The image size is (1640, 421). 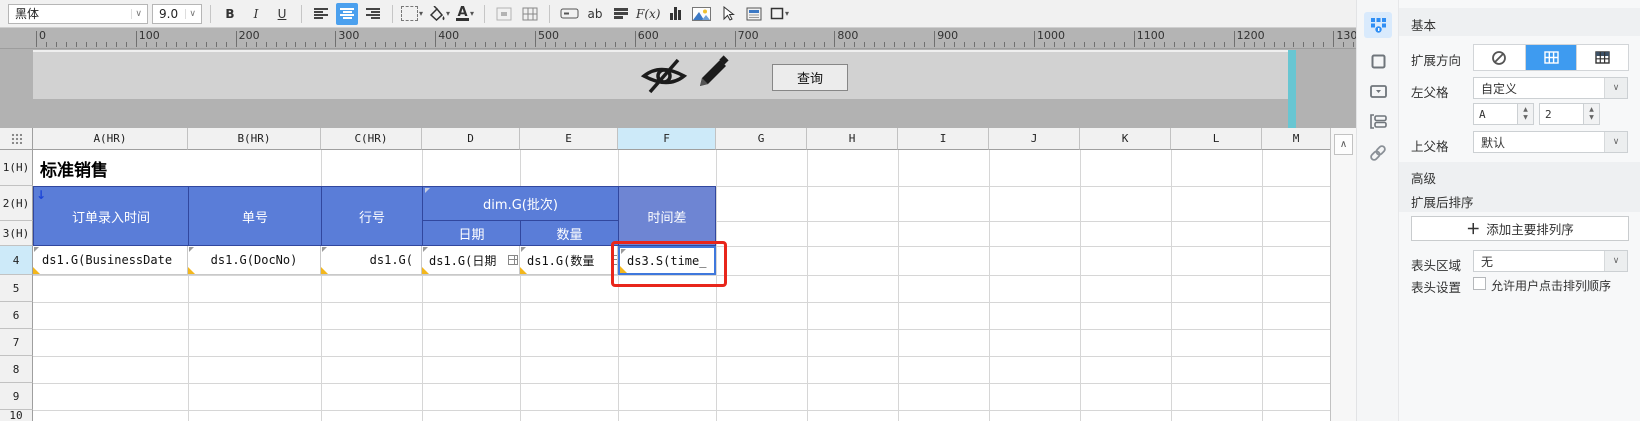 I want to click on parent-column-spinner: ▲ ▼, so click(x=1526, y=114).